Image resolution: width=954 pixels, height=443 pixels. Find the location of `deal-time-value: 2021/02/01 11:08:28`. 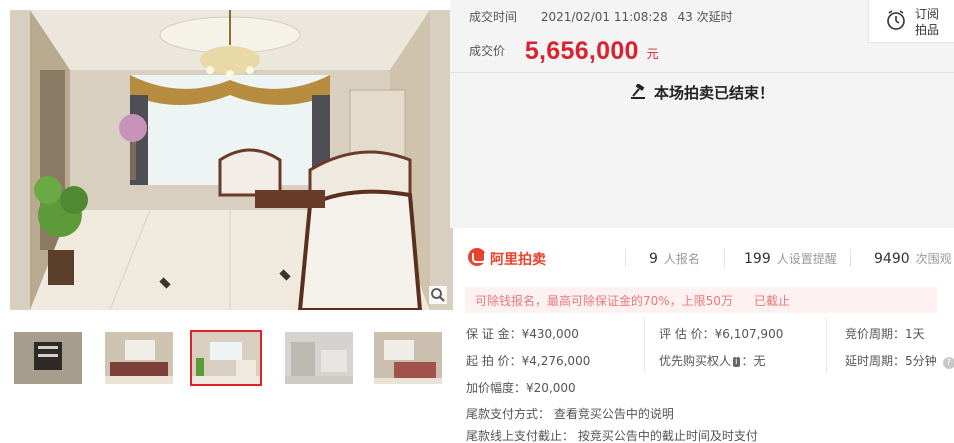

deal-time-value: 2021/02/01 11:08:28 is located at coordinates (604, 17).